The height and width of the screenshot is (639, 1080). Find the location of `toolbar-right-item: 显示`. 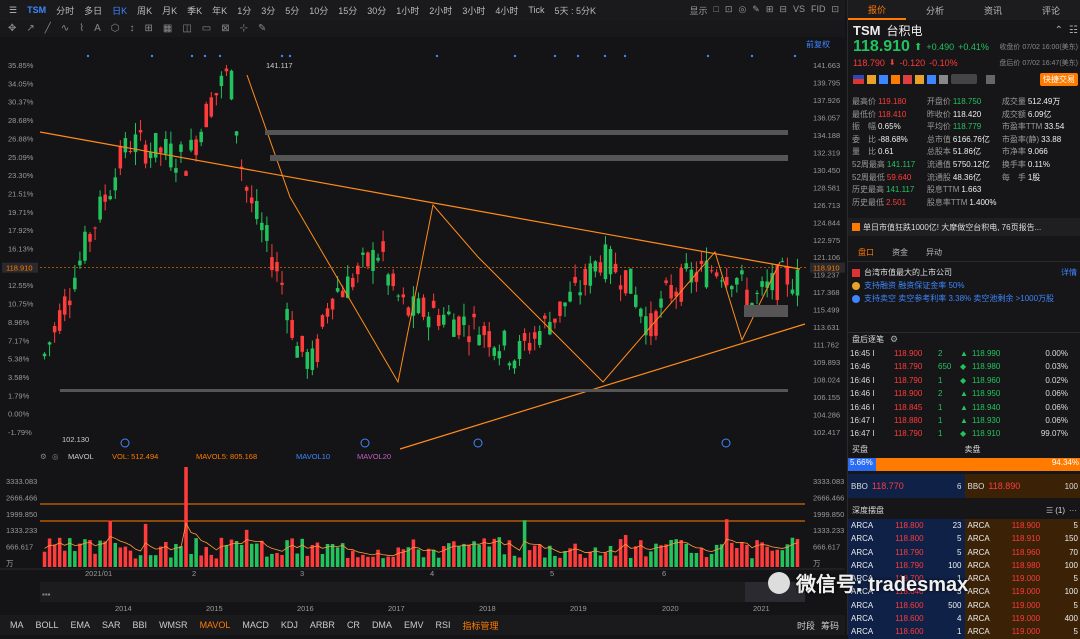

toolbar-right-item: 显示 is located at coordinates (698, 10).